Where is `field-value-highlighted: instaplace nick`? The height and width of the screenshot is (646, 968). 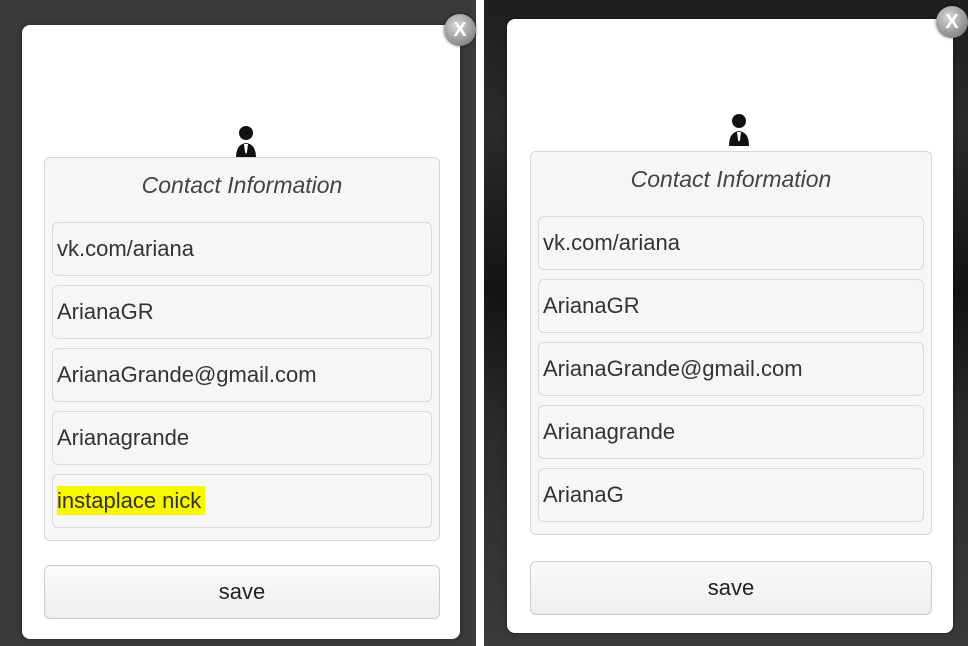 field-value-highlighted: instaplace nick is located at coordinates (131, 500).